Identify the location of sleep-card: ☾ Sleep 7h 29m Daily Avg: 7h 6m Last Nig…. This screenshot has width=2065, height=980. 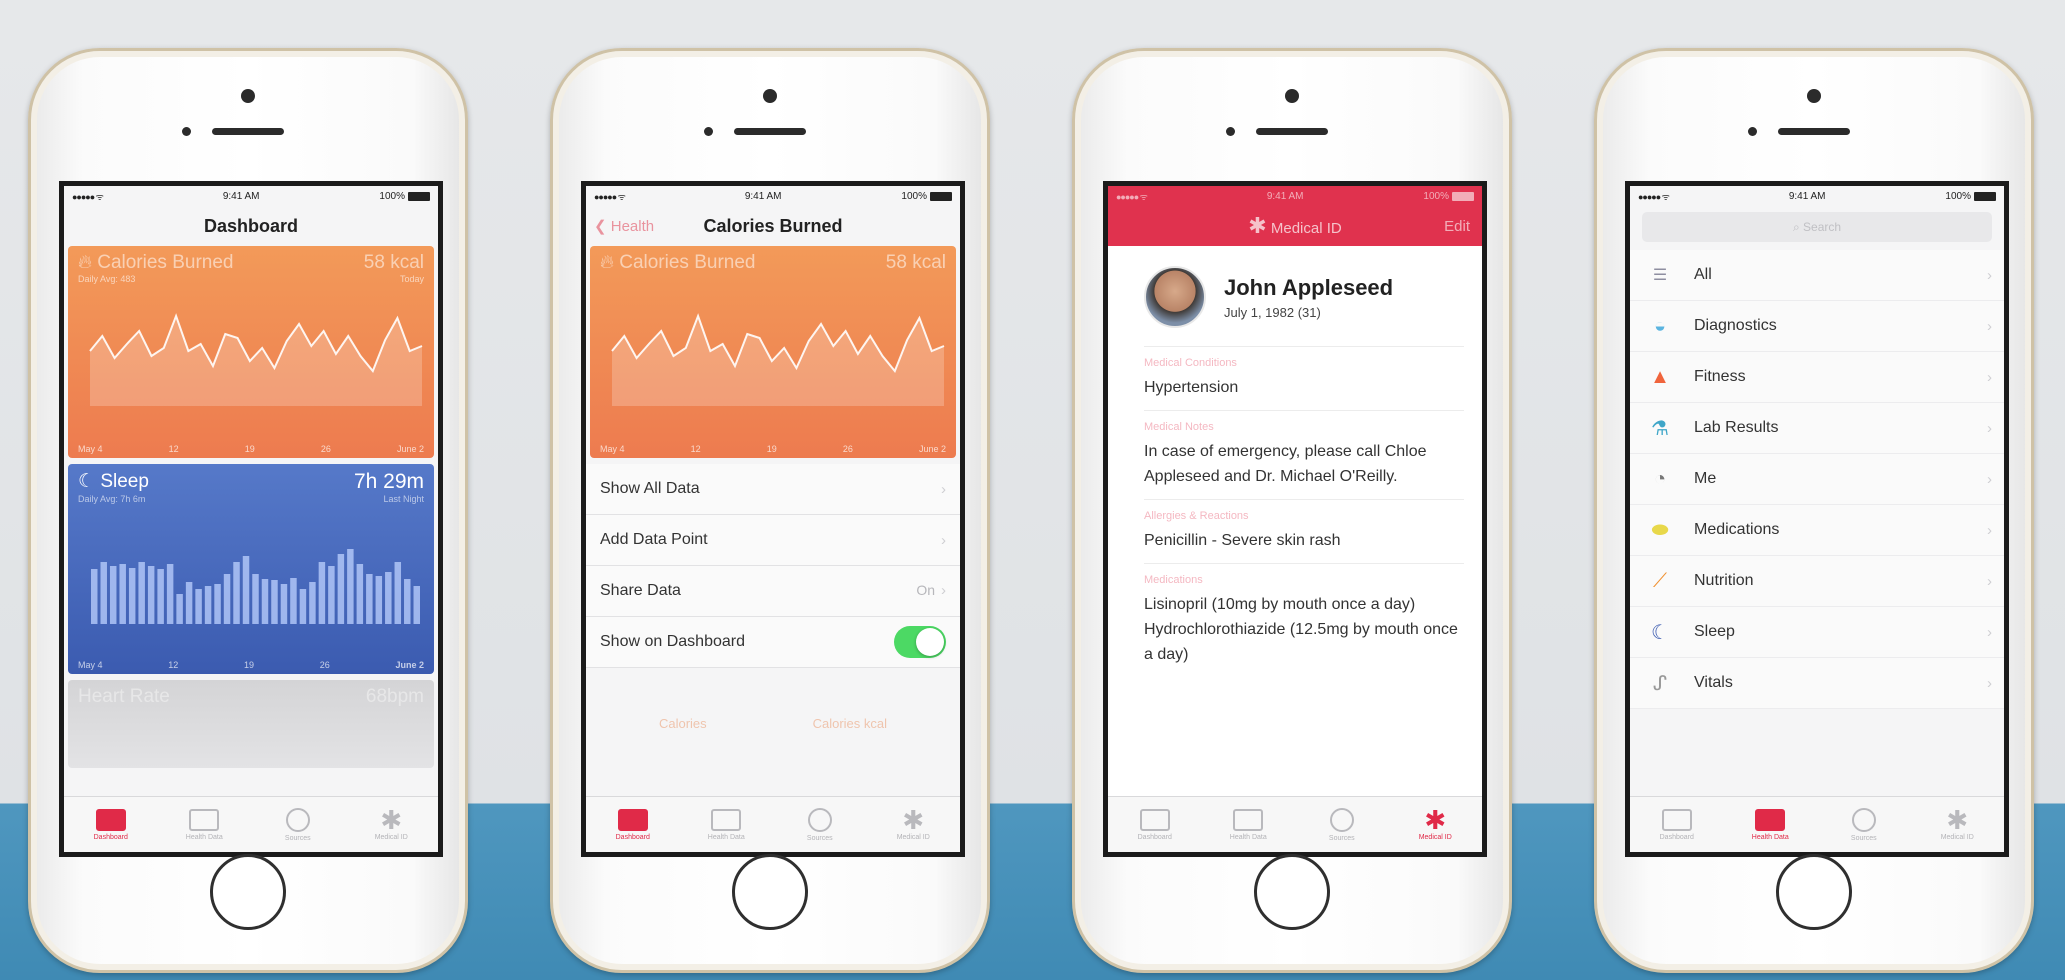
(251, 569).